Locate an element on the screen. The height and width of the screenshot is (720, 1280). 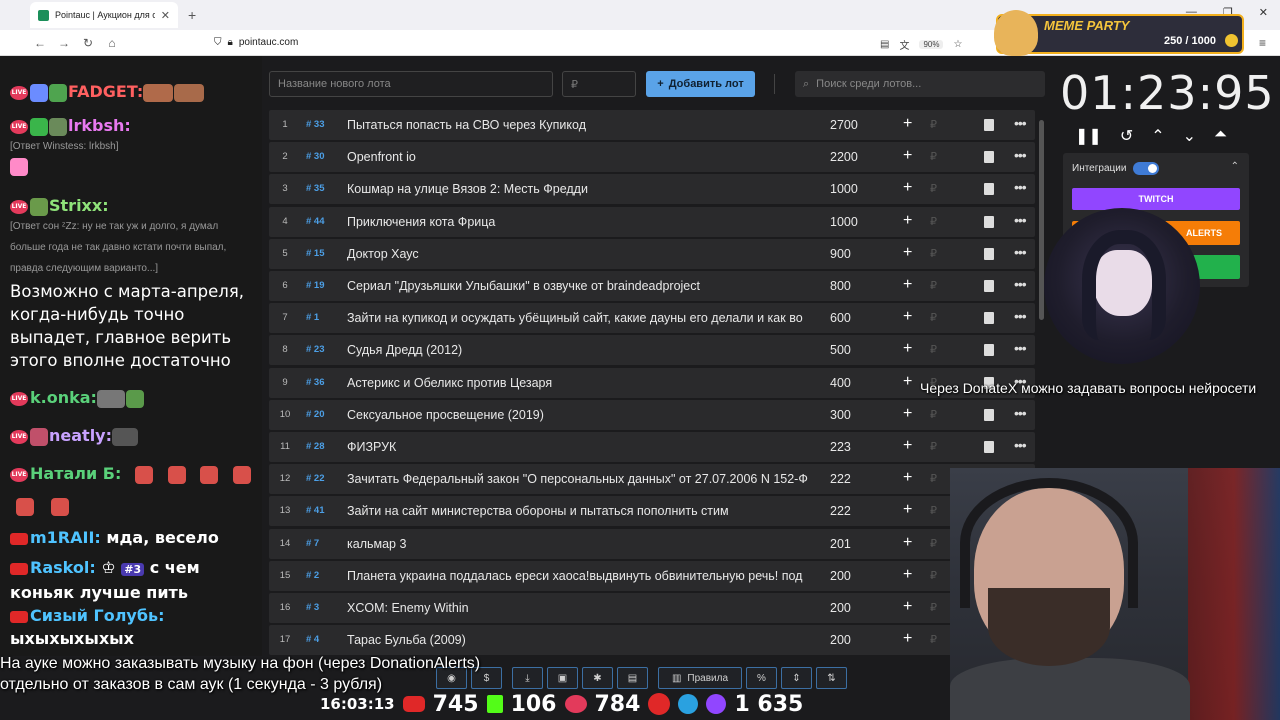
table-row: 11 # 28 ФИЗРУК 223 + ₽ ••• is located at coordinates (652, 447).